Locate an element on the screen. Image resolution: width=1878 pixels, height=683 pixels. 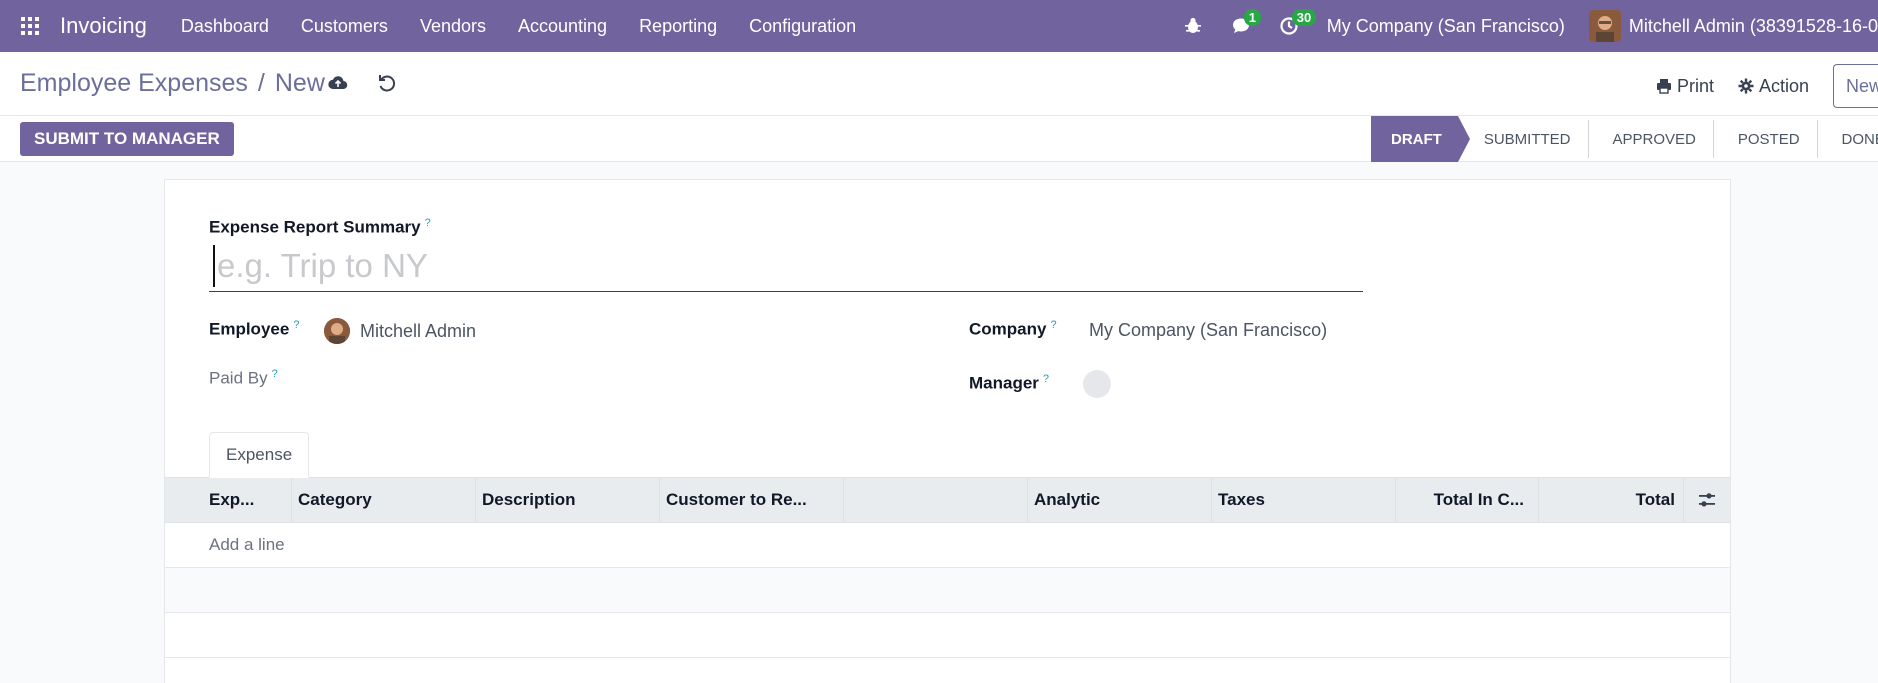
text-cursor is located at coordinates (214, 265).